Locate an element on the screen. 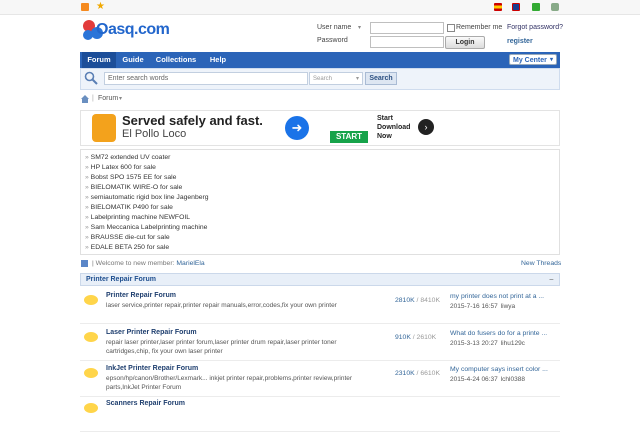  forum-stats: 910K / 2610K is located at coordinates (415, 337).